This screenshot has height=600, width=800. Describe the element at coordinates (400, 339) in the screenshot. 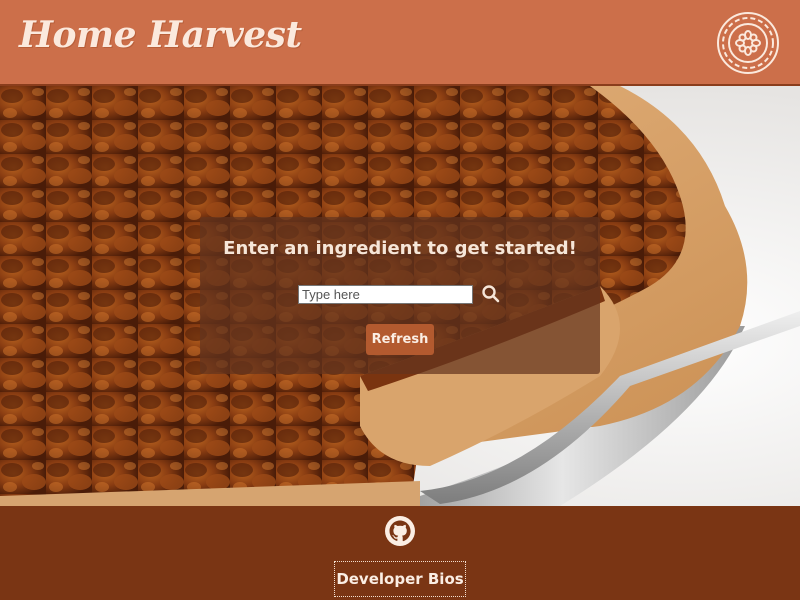

I see `refresh-button: Refresh` at that location.